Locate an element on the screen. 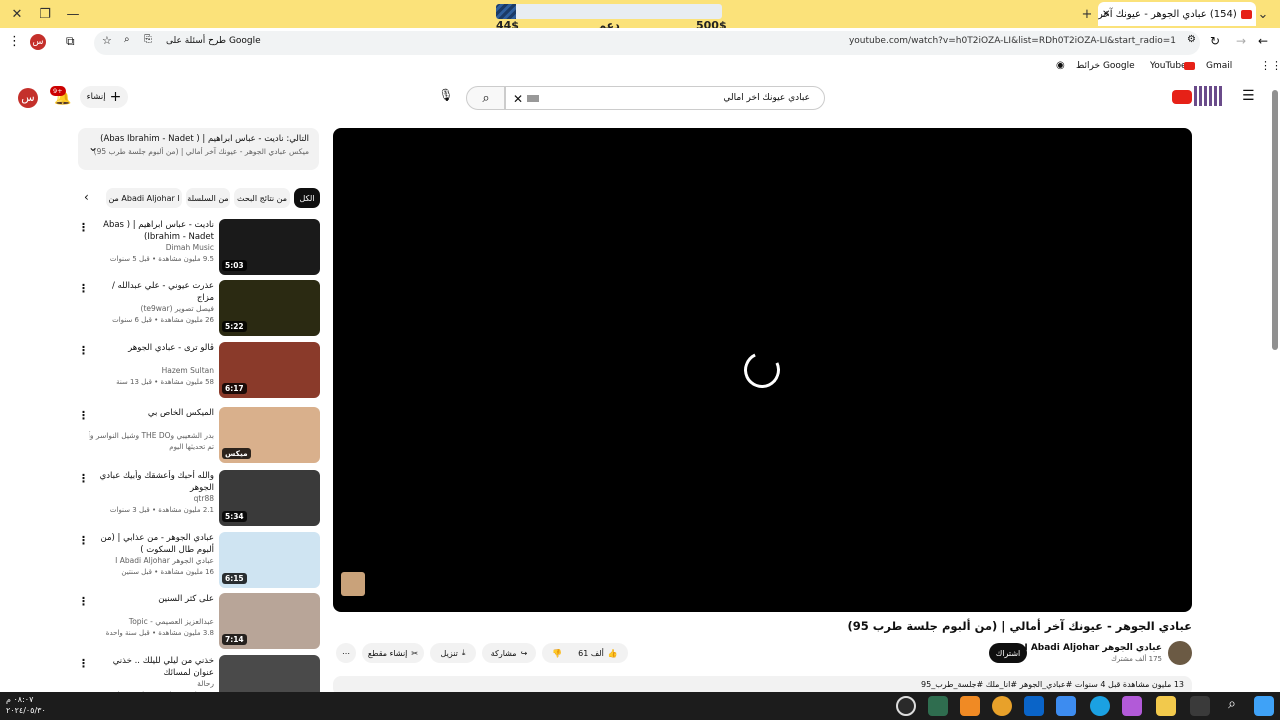  create-button: إنشاء + is located at coordinates (104, 97).